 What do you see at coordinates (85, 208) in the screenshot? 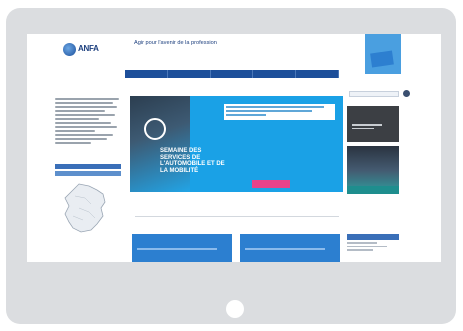
I see `france-map-icon` at bounding box center [85, 208].